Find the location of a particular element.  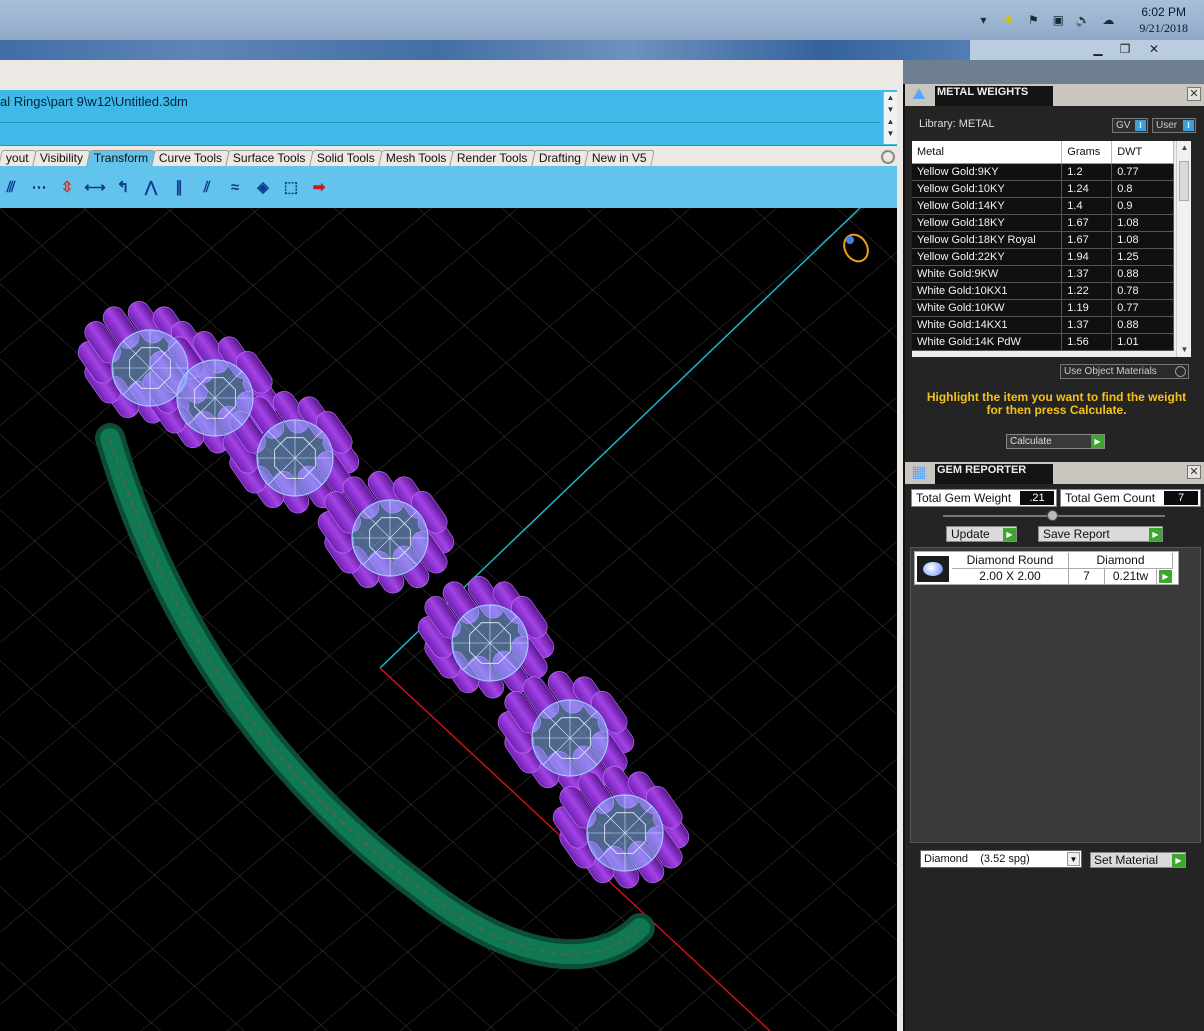

slider-knob is located at coordinates (1052, 515).